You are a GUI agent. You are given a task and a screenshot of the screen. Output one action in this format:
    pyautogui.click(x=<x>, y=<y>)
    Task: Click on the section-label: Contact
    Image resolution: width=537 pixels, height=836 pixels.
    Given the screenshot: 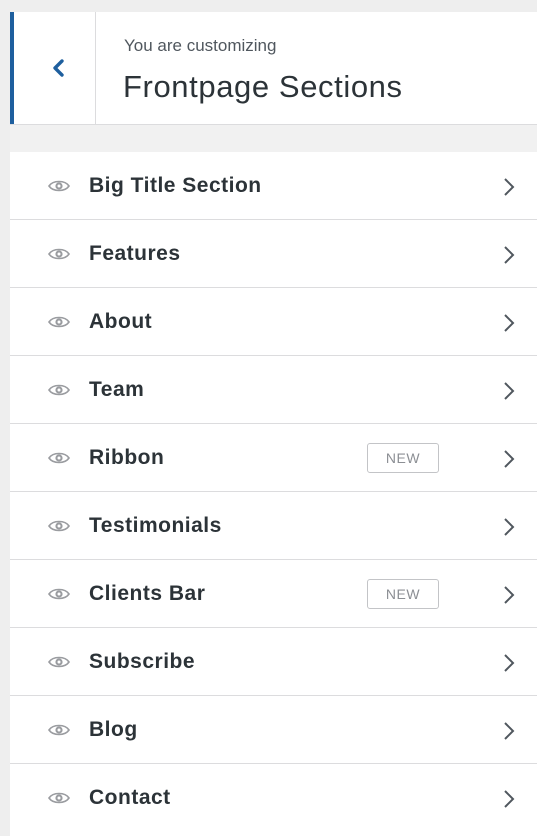 What is the action you would take?
    pyautogui.click(x=130, y=797)
    